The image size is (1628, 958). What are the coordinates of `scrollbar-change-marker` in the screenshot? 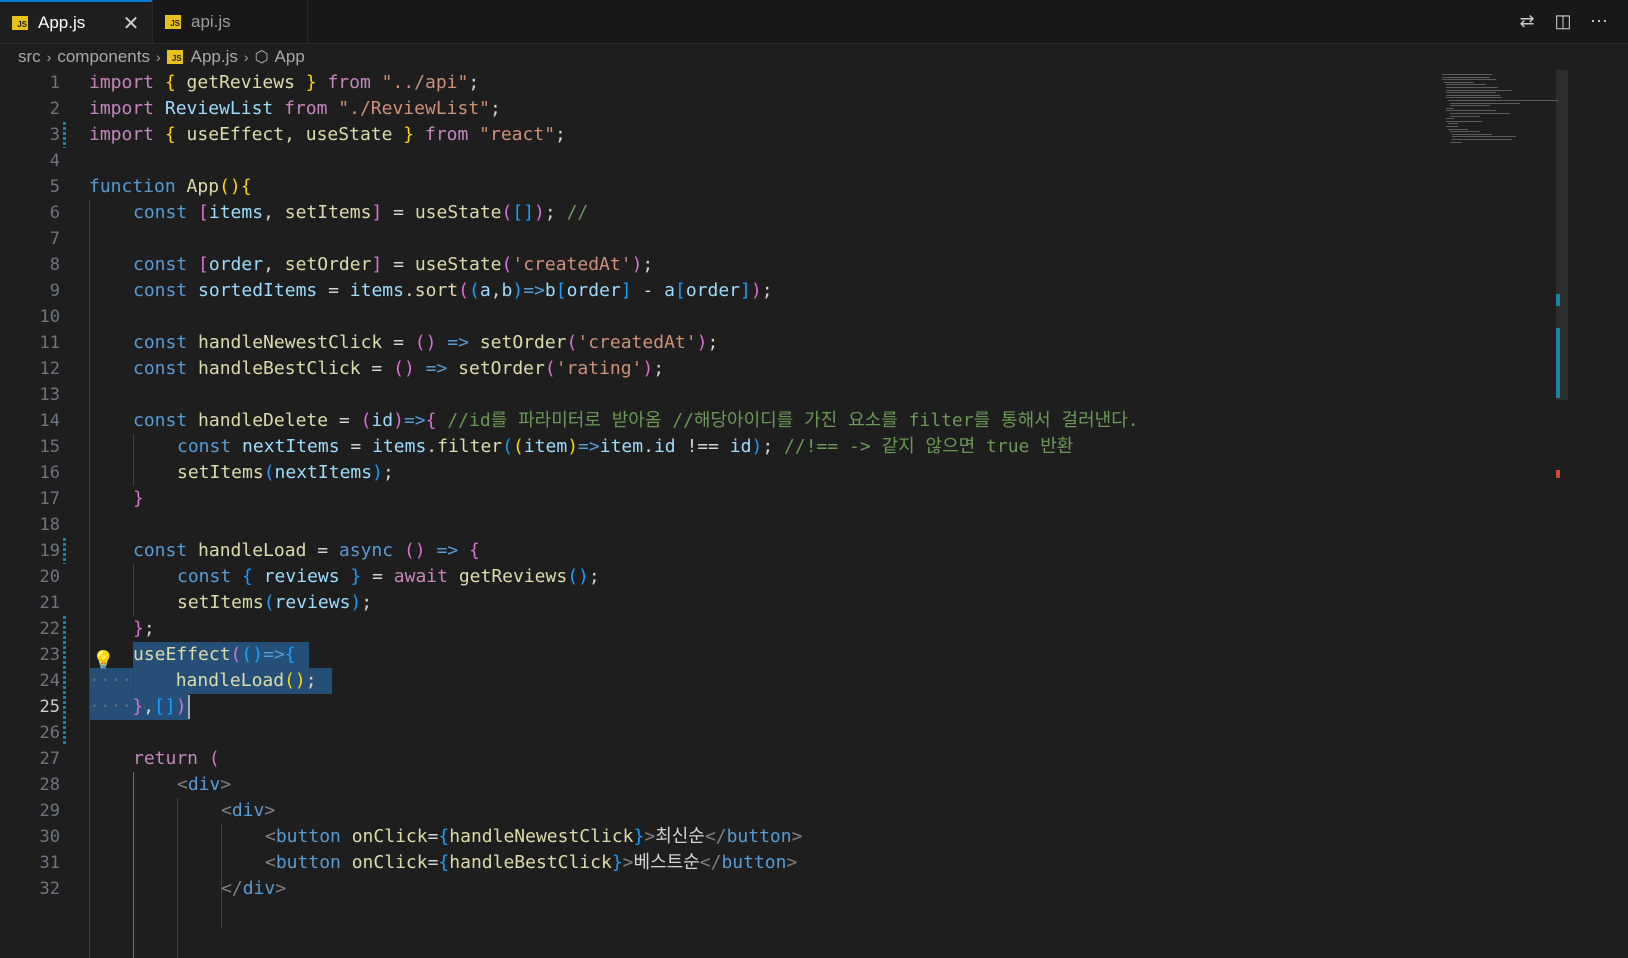 It's located at (1558, 300).